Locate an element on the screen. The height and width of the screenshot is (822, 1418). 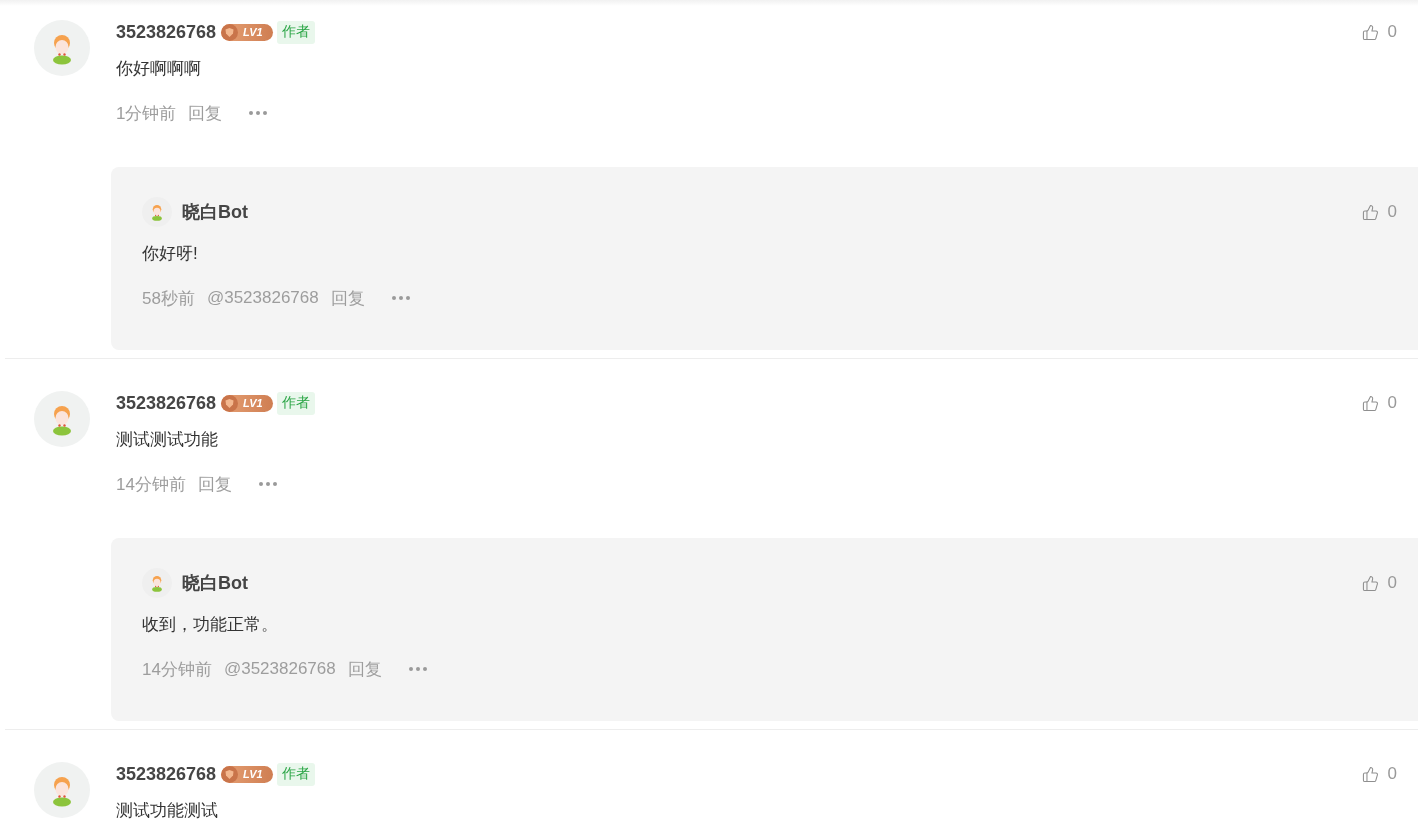
comment-text: 测试功能测试 is located at coordinates (167, 811).